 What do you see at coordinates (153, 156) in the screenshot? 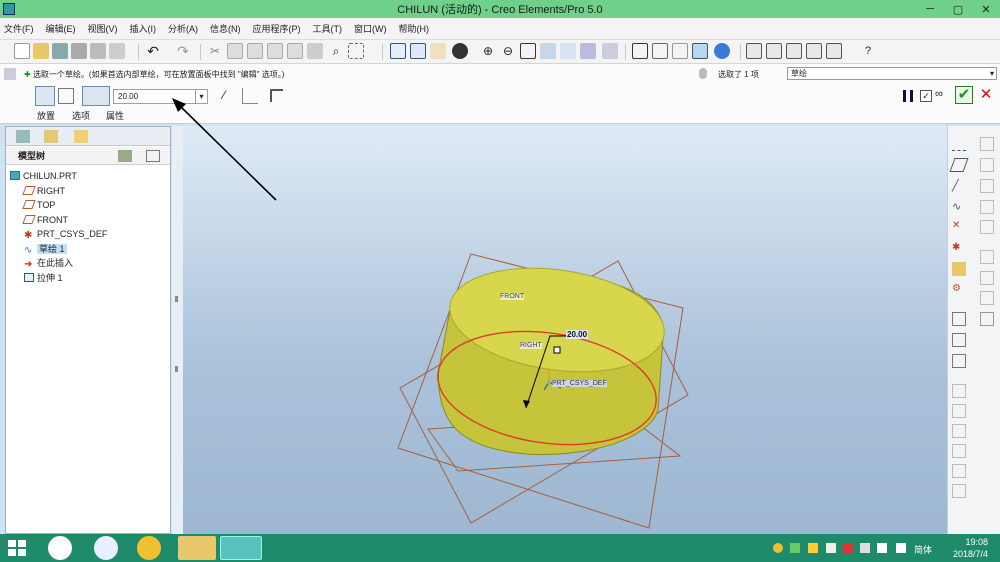
I see `show-menu-icon` at bounding box center [153, 156].